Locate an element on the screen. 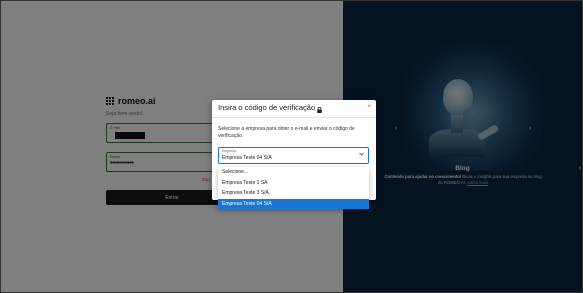  modal-title: Insira o código de verificação is located at coordinates (270, 108).